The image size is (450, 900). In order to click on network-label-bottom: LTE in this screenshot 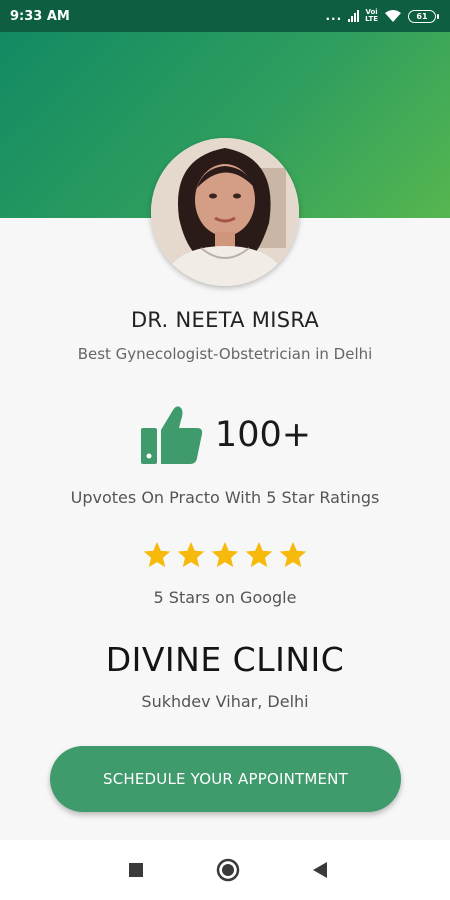, I will do `click(371, 19)`.